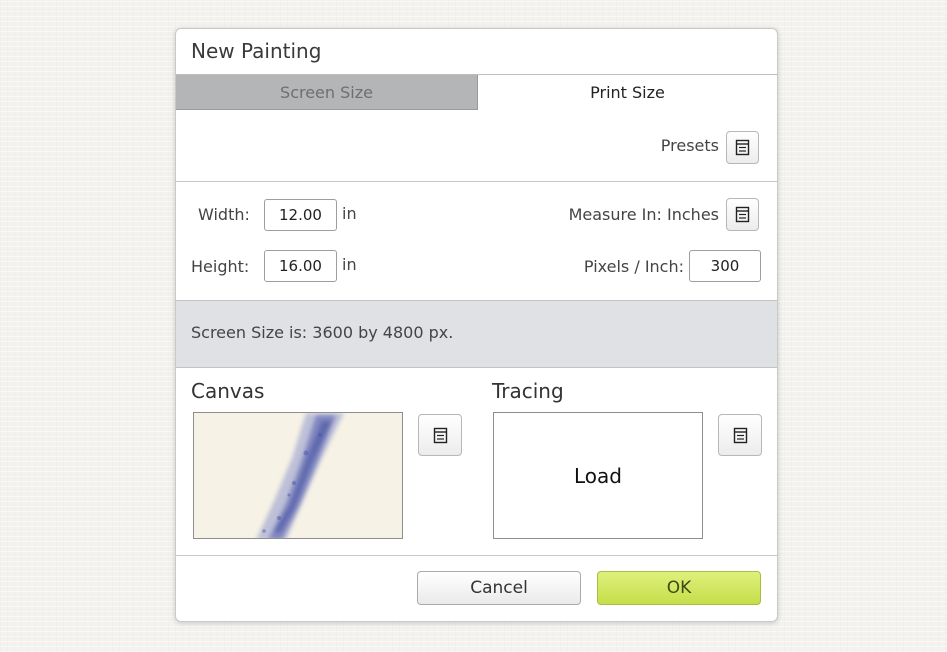 The height and width of the screenshot is (652, 947). What do you see at coordinates (256, 51) in the screenshot?
I see `dialog-title: New Painting` at bounding box center [256, 51].